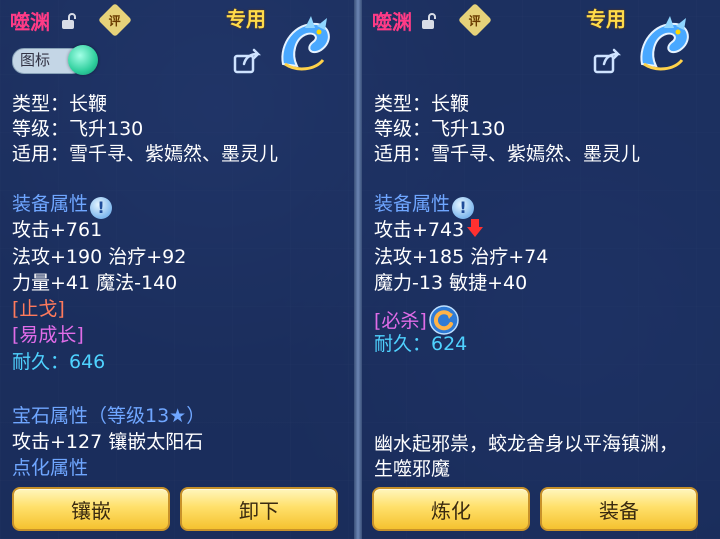 This screenshot has height=539, width=720. Describe the element at coordinates (35, 60) in the screenshot. I see `icon-toggle-label: 图标` at that location.